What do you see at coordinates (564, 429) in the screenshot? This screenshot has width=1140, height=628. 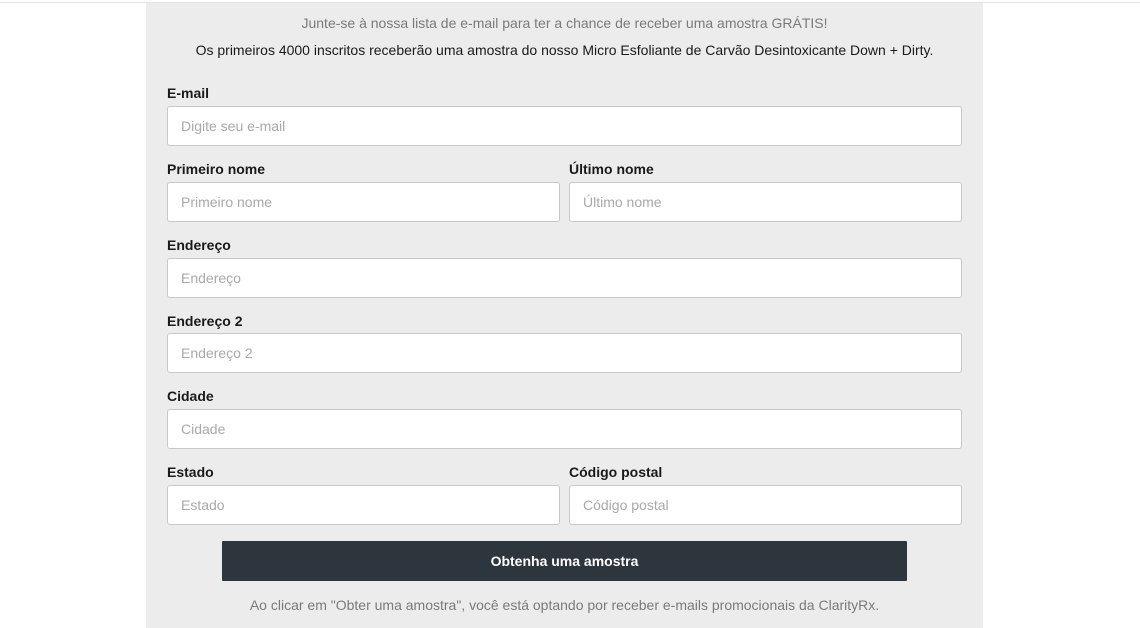 I see `city-field` at bounding box center [564, 429].